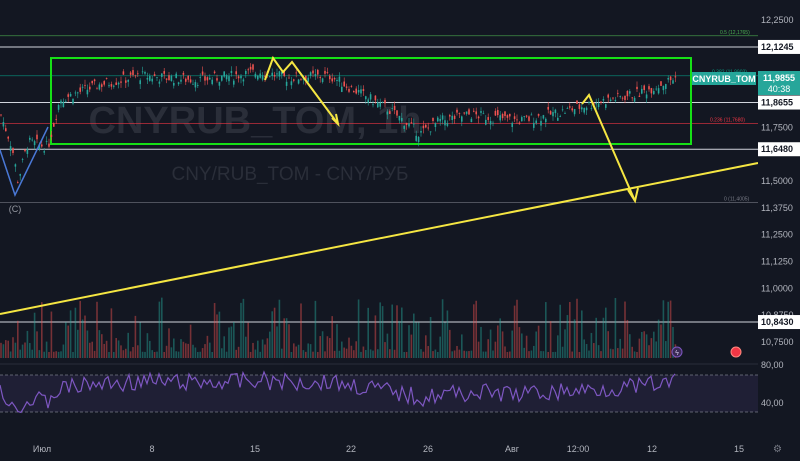  I want to click on price-tick: 10,7500, so click(777, 342).